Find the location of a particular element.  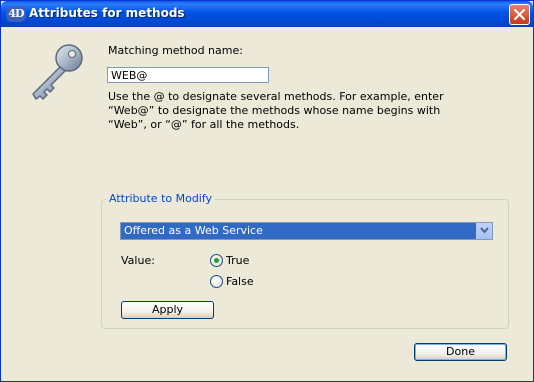

matching-method-label: Matching method name: is located at coordinates (175, 50).